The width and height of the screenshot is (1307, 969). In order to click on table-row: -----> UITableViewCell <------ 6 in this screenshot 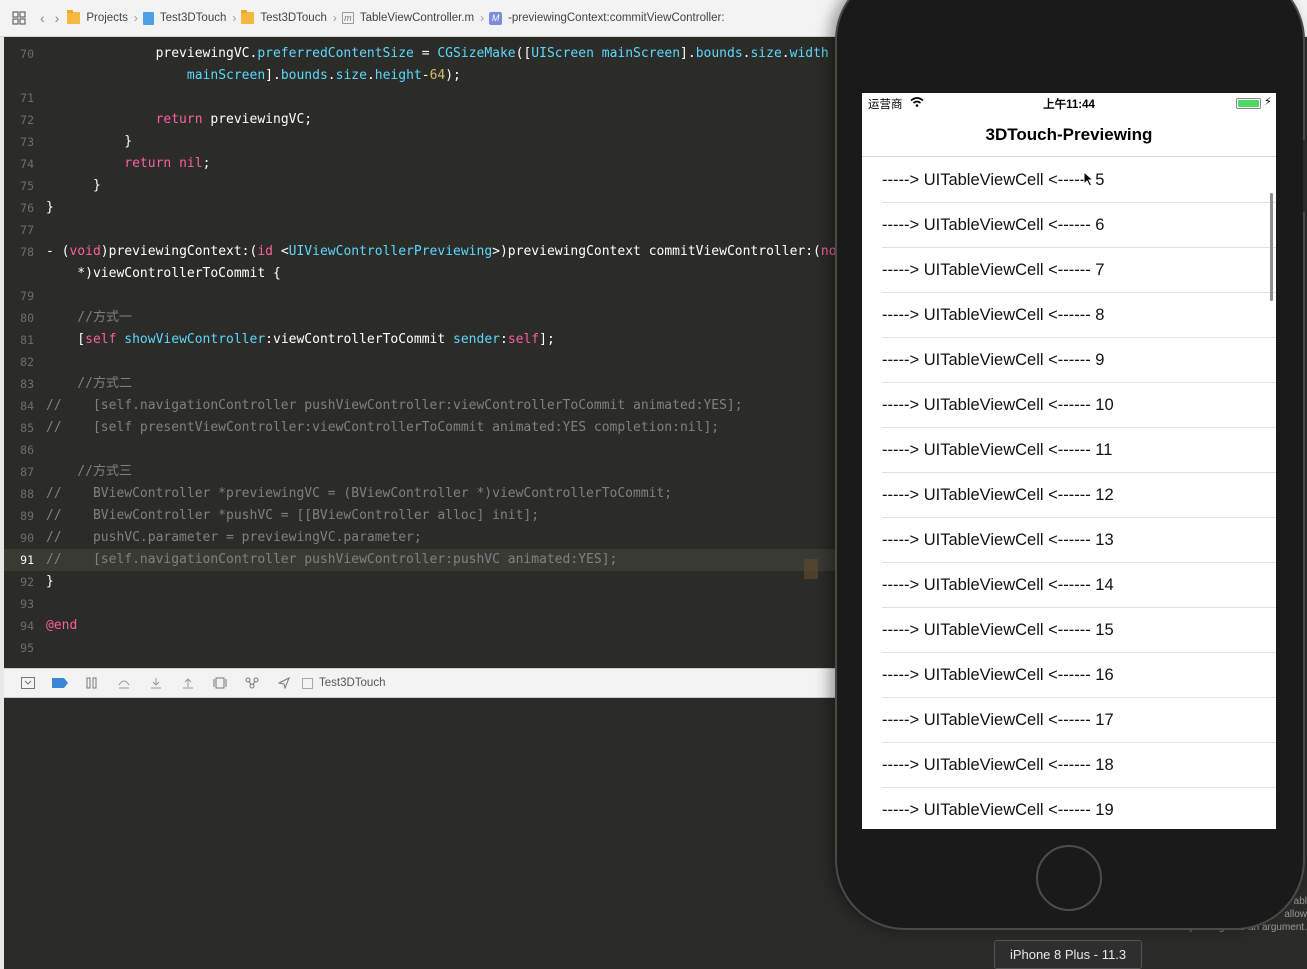, I will do `click(1069, 225)`.